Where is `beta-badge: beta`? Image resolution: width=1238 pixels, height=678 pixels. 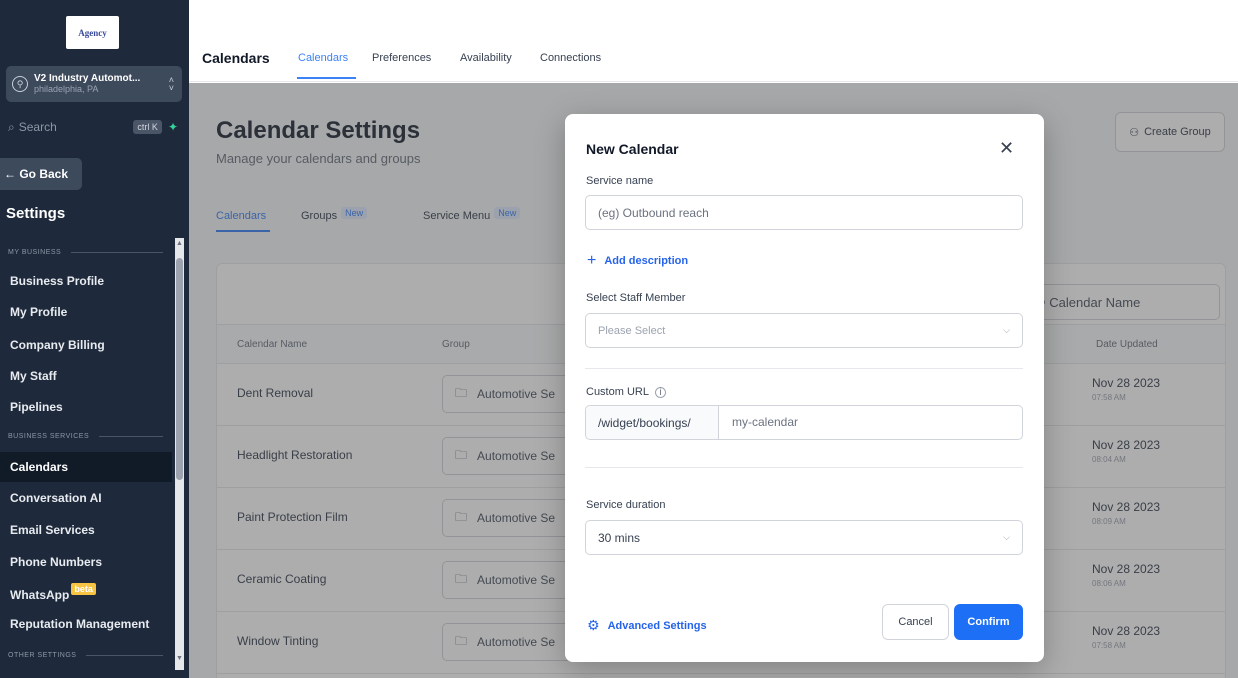
beta-badge: beta is located at coordinates (83, 589).